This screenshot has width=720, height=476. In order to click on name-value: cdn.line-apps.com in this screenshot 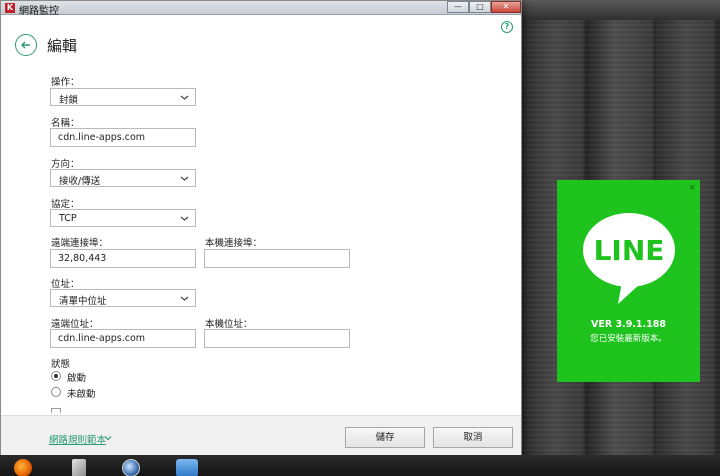, I will do `click(102, 137)`.